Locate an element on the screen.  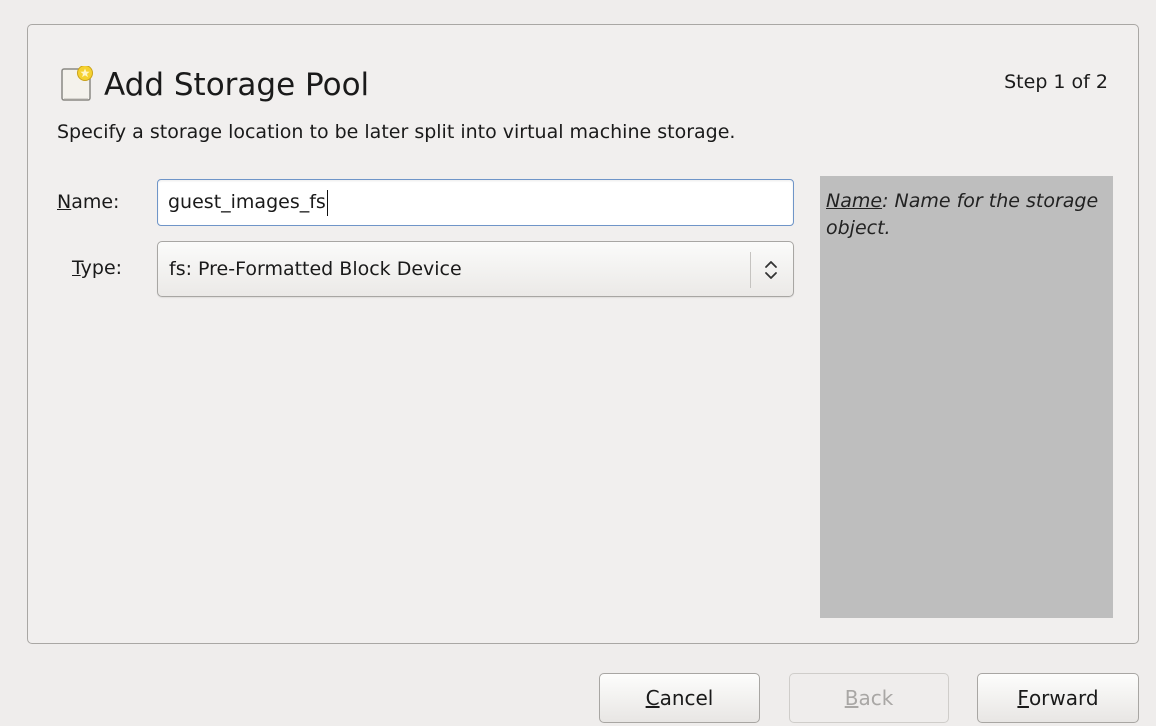
cancel-label: ancel is located at coordinates (686, 698).